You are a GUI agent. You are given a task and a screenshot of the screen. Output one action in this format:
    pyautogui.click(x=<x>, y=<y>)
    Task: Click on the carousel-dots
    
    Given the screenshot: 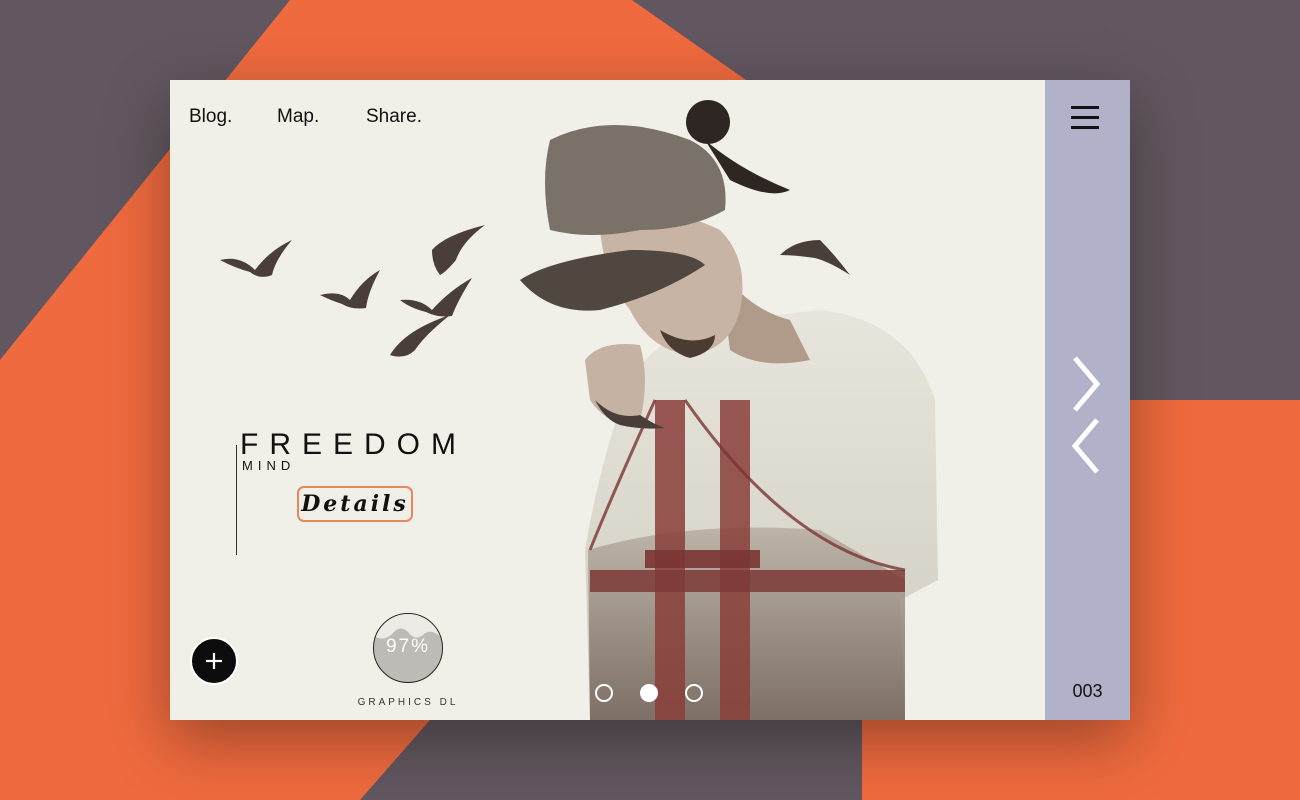 What is the action you would take?
    pyautogui.click(x=650, y=693)
    